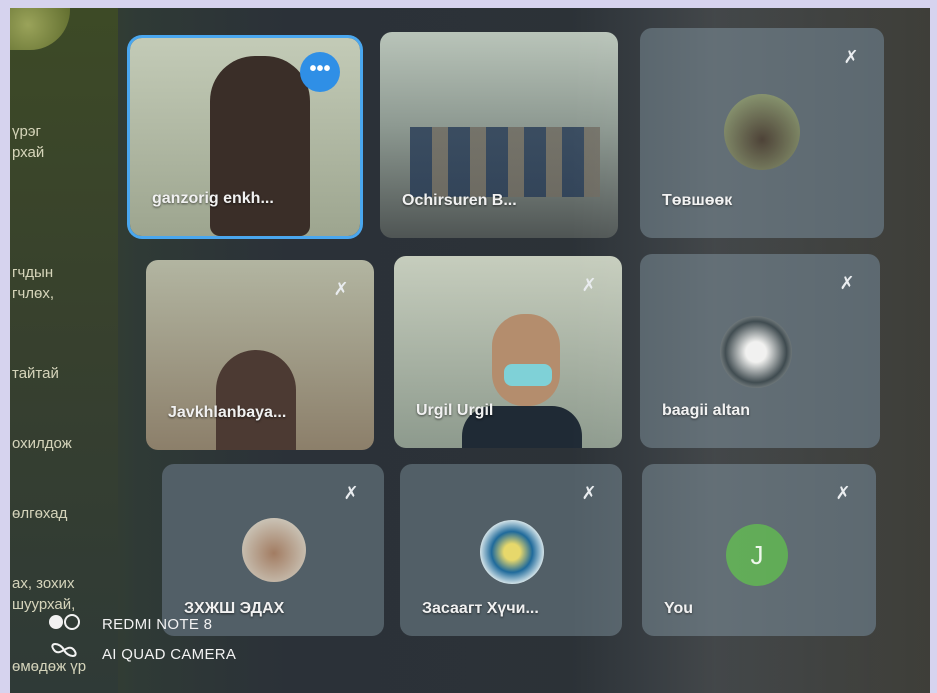 This screenshot has height=693, width=937. What do you see at coordinates (64, 635) in the screenshot?
I see `dual-camera-icon` at bounding box center [64, 635].